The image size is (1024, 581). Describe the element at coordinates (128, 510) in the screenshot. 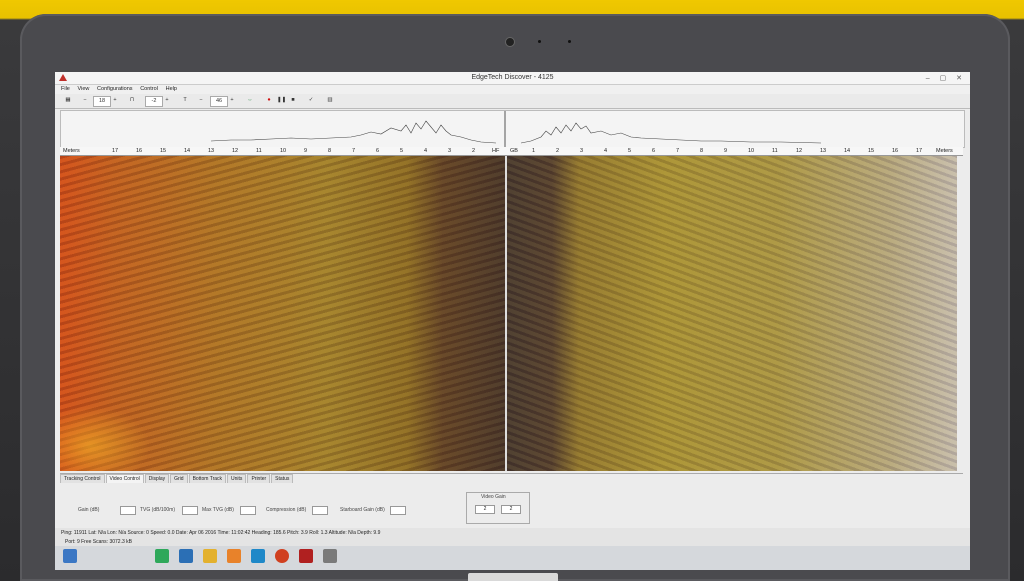

I see `gain-stepper` at that location.